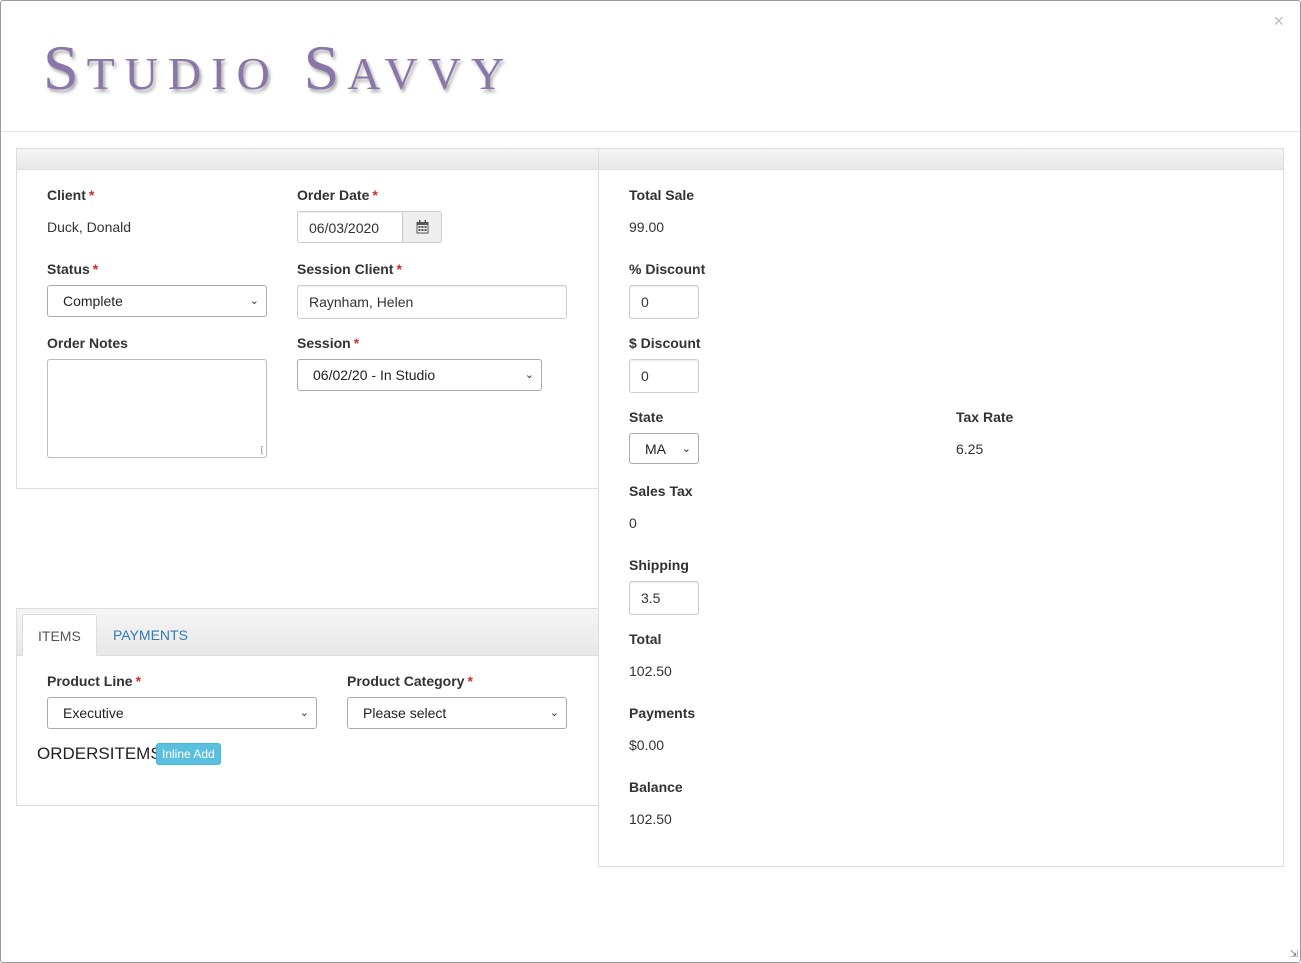  Describe the element at coordinates (650, 131) in the screenshot. I see `header-divider` at that location.